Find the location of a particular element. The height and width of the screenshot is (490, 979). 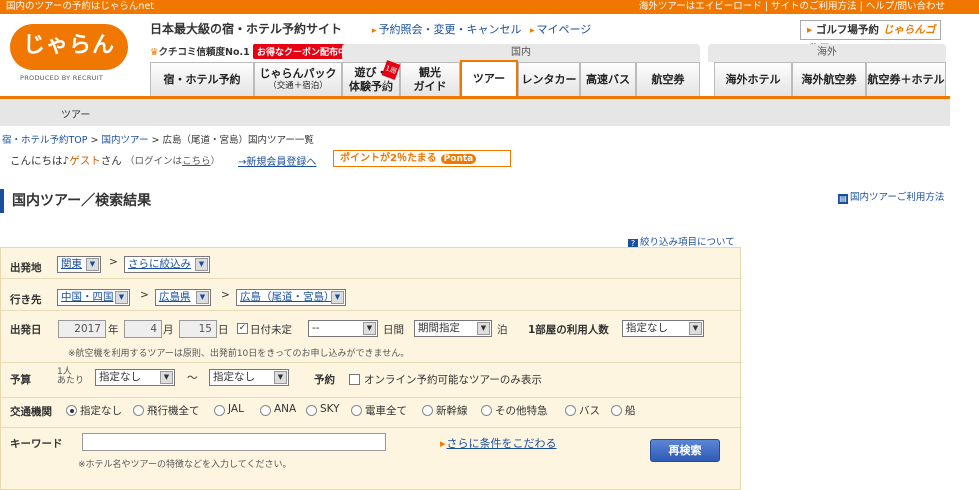

keyword-label: キーワード is located at coordinates (36, 444).